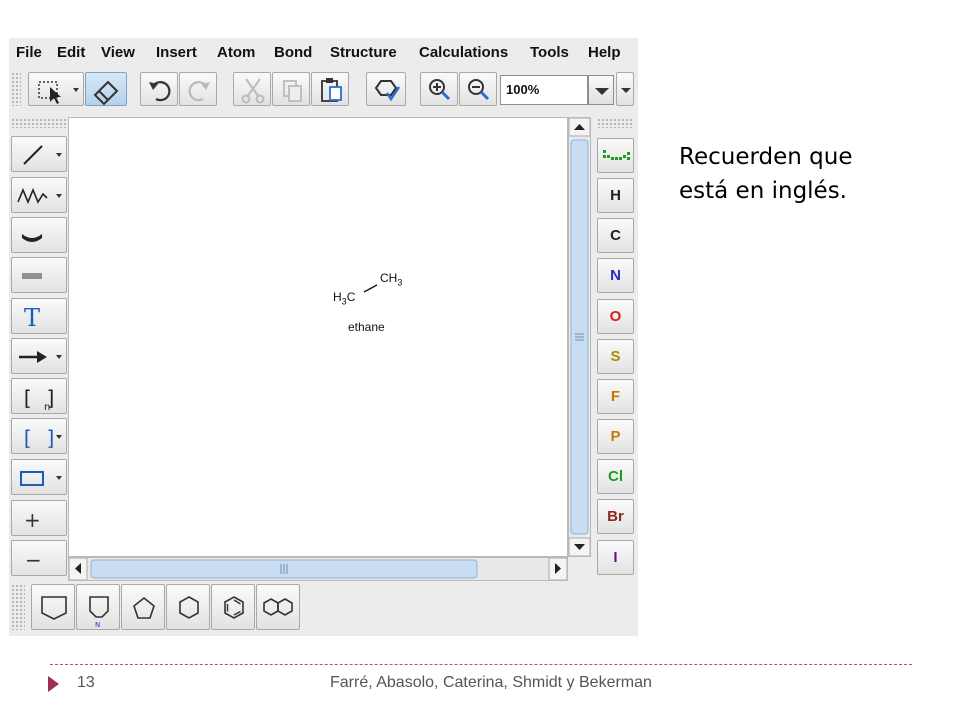 This screenshot has height=720, width=960. What do you see at coordinates (18, 607) in the screenshot?
I see `bottom-toolbar-grip` at bounding box center [18, 607].